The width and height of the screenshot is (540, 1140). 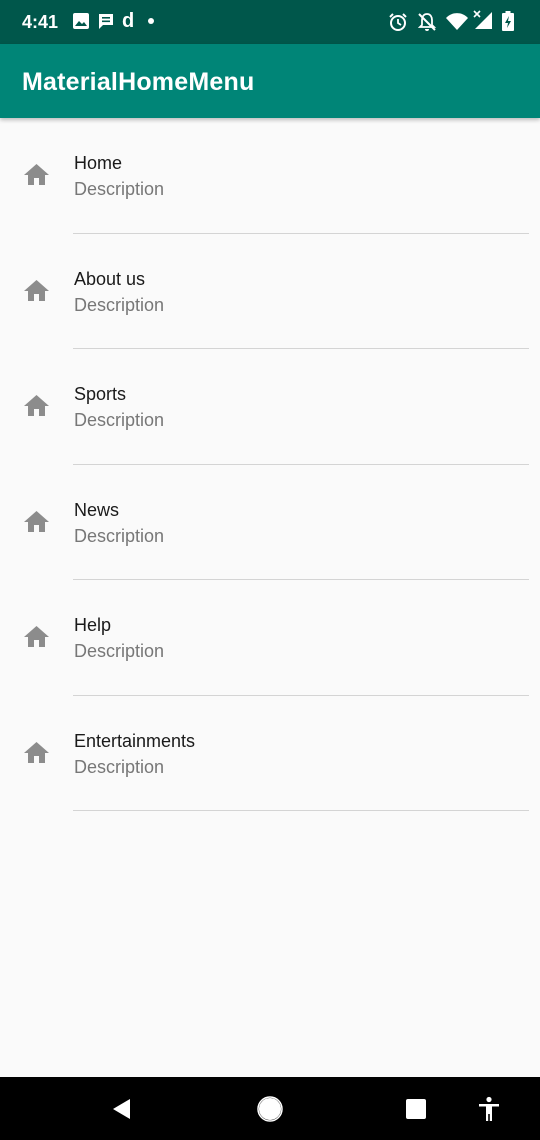 I want to click on menu-item-entertainments: Entertainments Description, so click(x=270, y=753).